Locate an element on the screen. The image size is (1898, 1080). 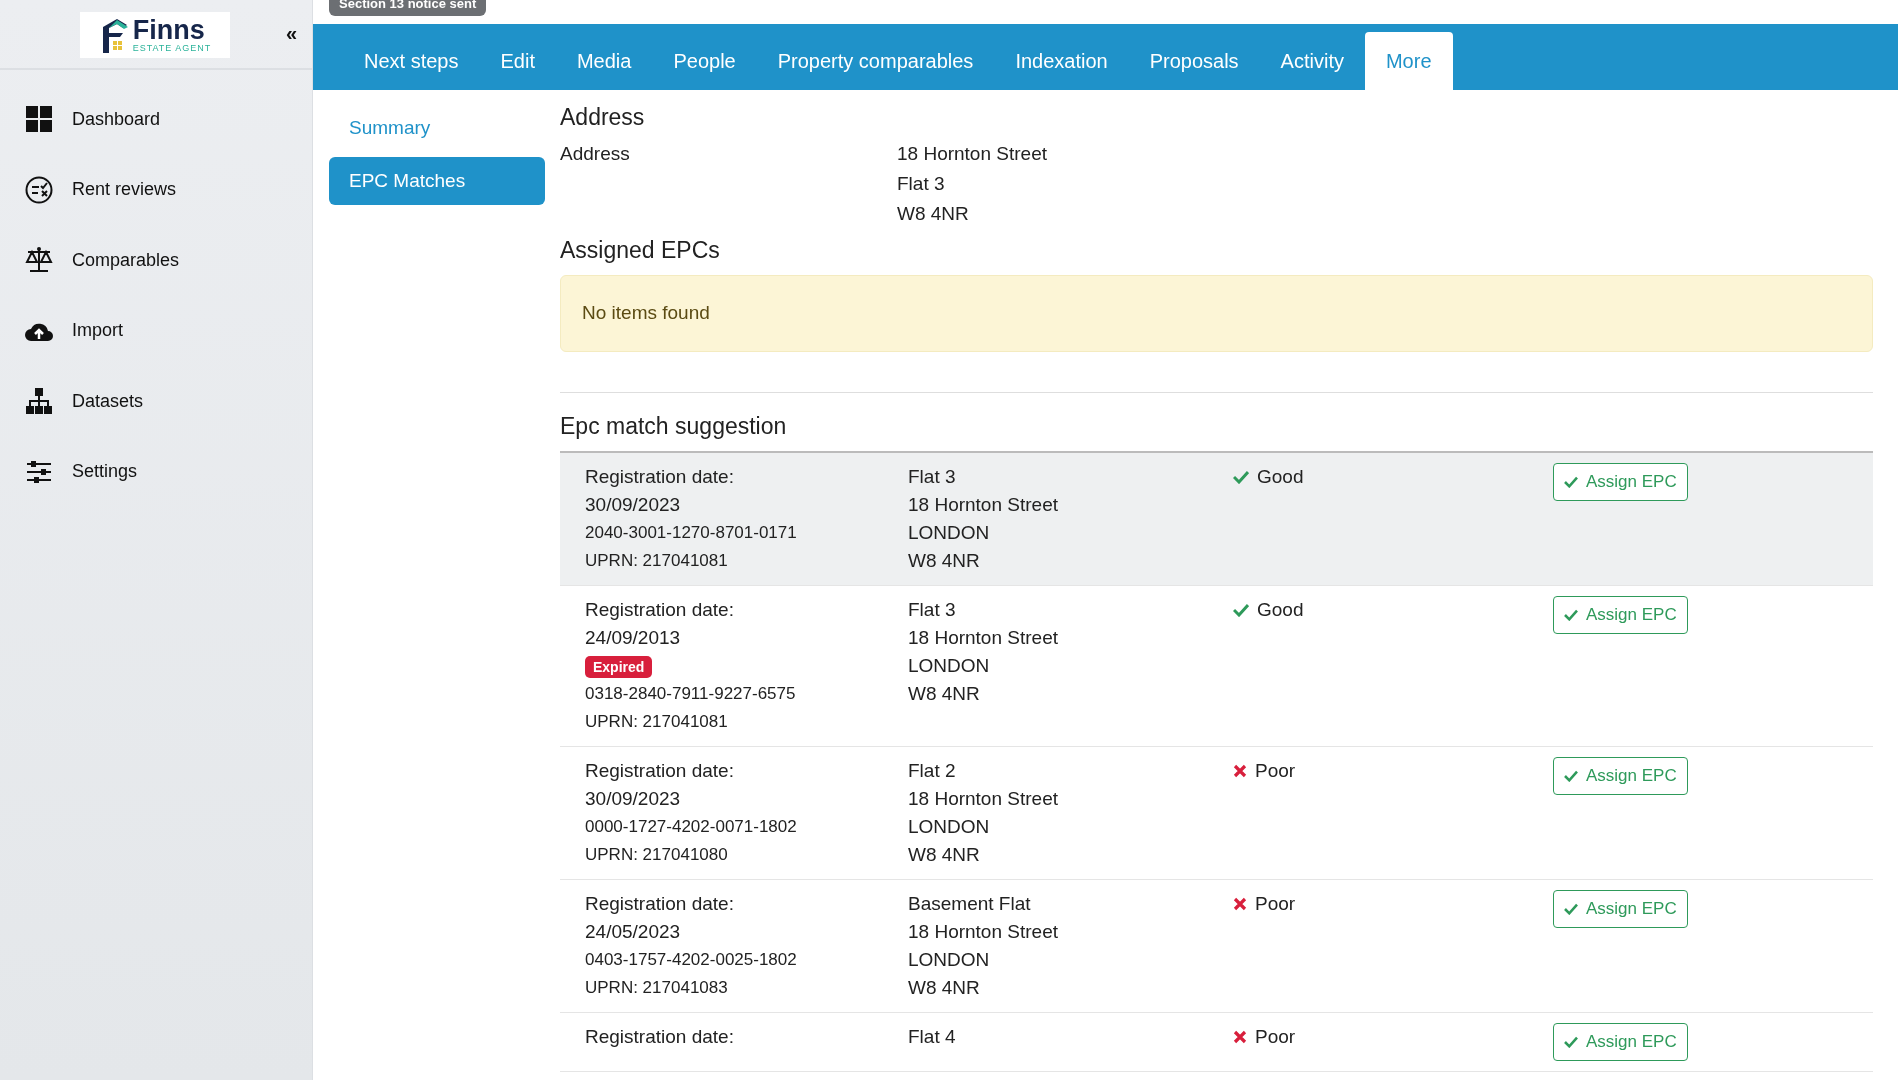
certificate-number: 0318-2840-7911-9227-6575 is located at coordinates (691, 694).